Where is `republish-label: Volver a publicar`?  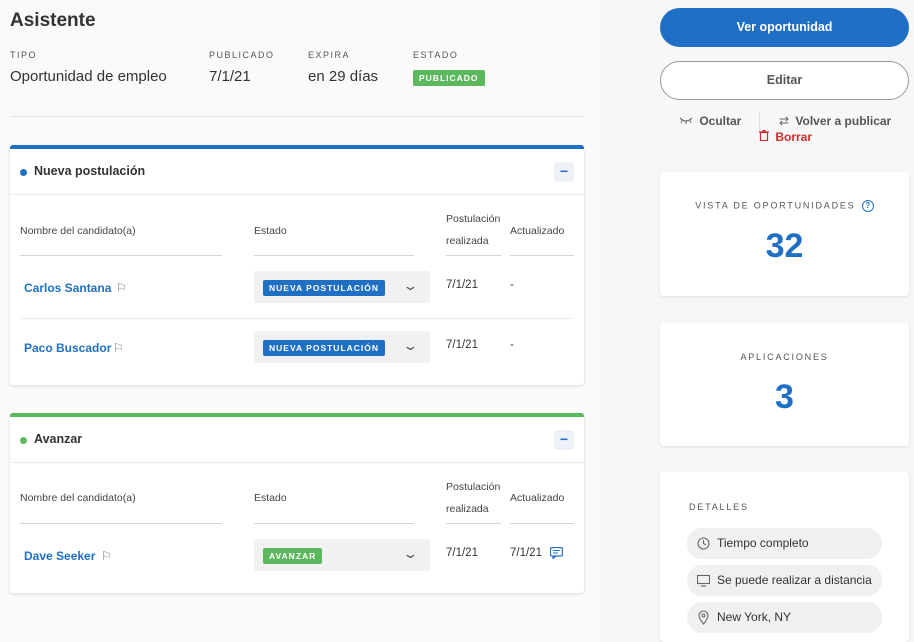
republish-label: Volver a publicar is located at coordinates (843, 121).